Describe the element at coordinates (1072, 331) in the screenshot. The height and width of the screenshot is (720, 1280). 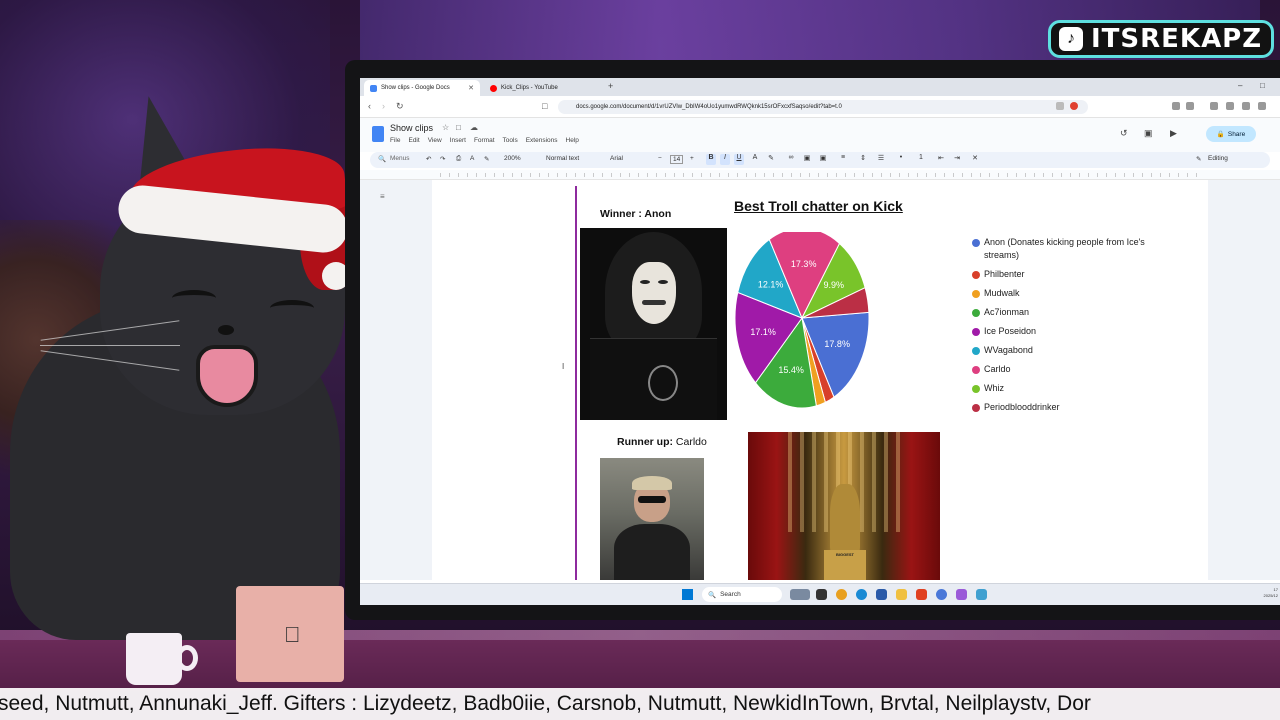
I see `legend-item: Ice Poseidon` at that location.